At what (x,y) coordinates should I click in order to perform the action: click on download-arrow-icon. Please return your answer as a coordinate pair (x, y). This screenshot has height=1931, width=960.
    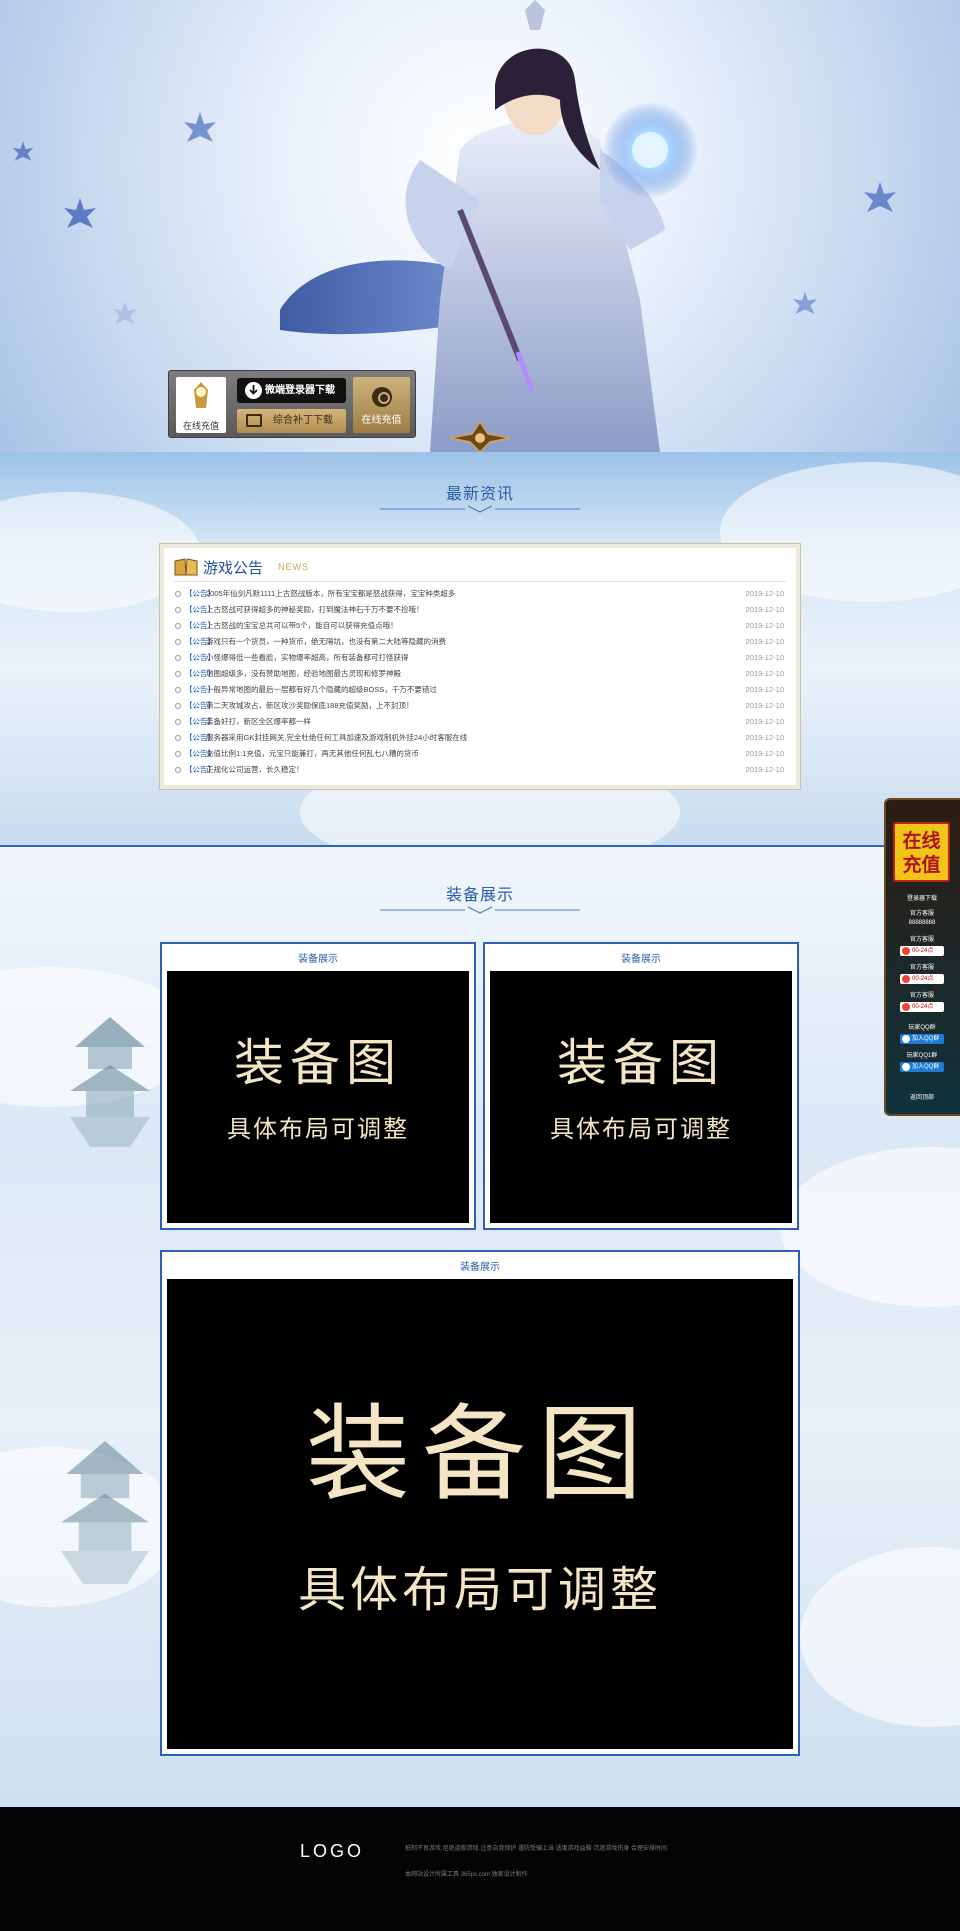
    Looking at the image, I should click on (253, 390).